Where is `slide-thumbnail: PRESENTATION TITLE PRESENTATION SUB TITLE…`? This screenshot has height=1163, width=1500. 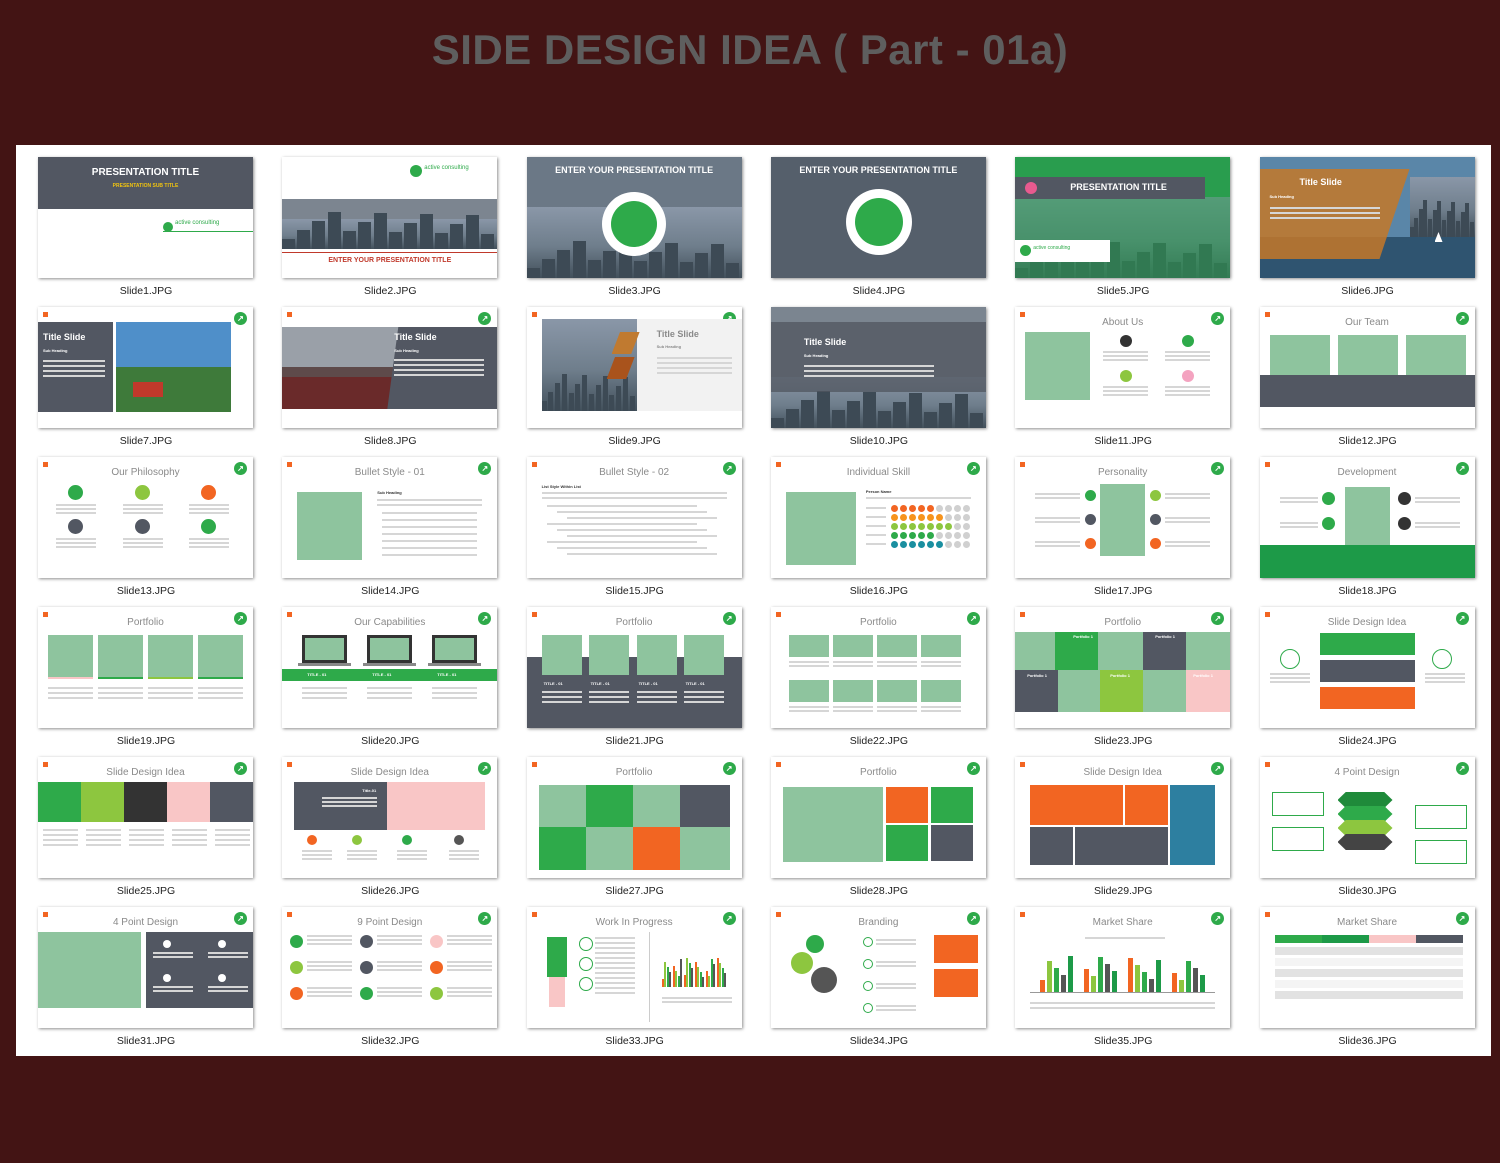
slide-thumbnail: PRESENTATION TITLE PRESENTATION SUB TITLE… is located at coordinates (138, 221).